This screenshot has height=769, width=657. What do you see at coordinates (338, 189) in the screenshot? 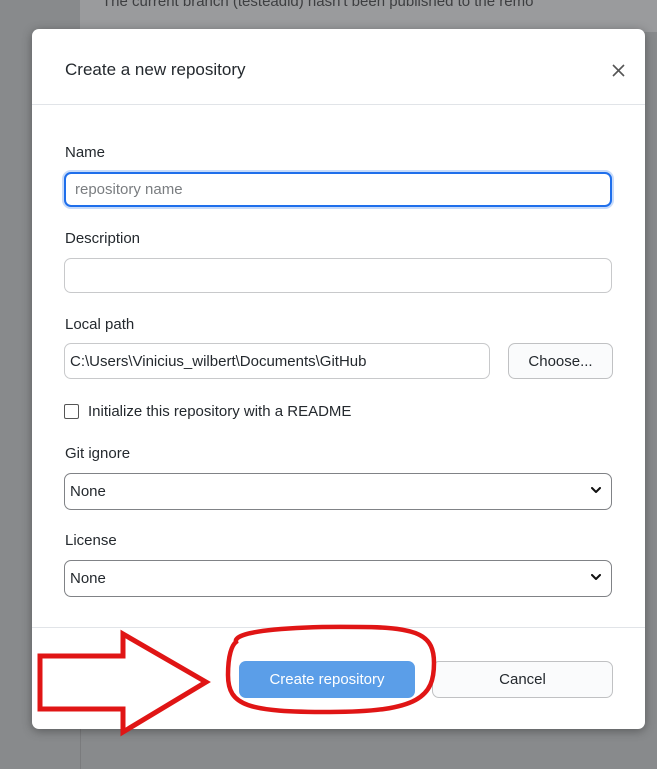
I see `repository-name-input` at bounding box center [338, 189].